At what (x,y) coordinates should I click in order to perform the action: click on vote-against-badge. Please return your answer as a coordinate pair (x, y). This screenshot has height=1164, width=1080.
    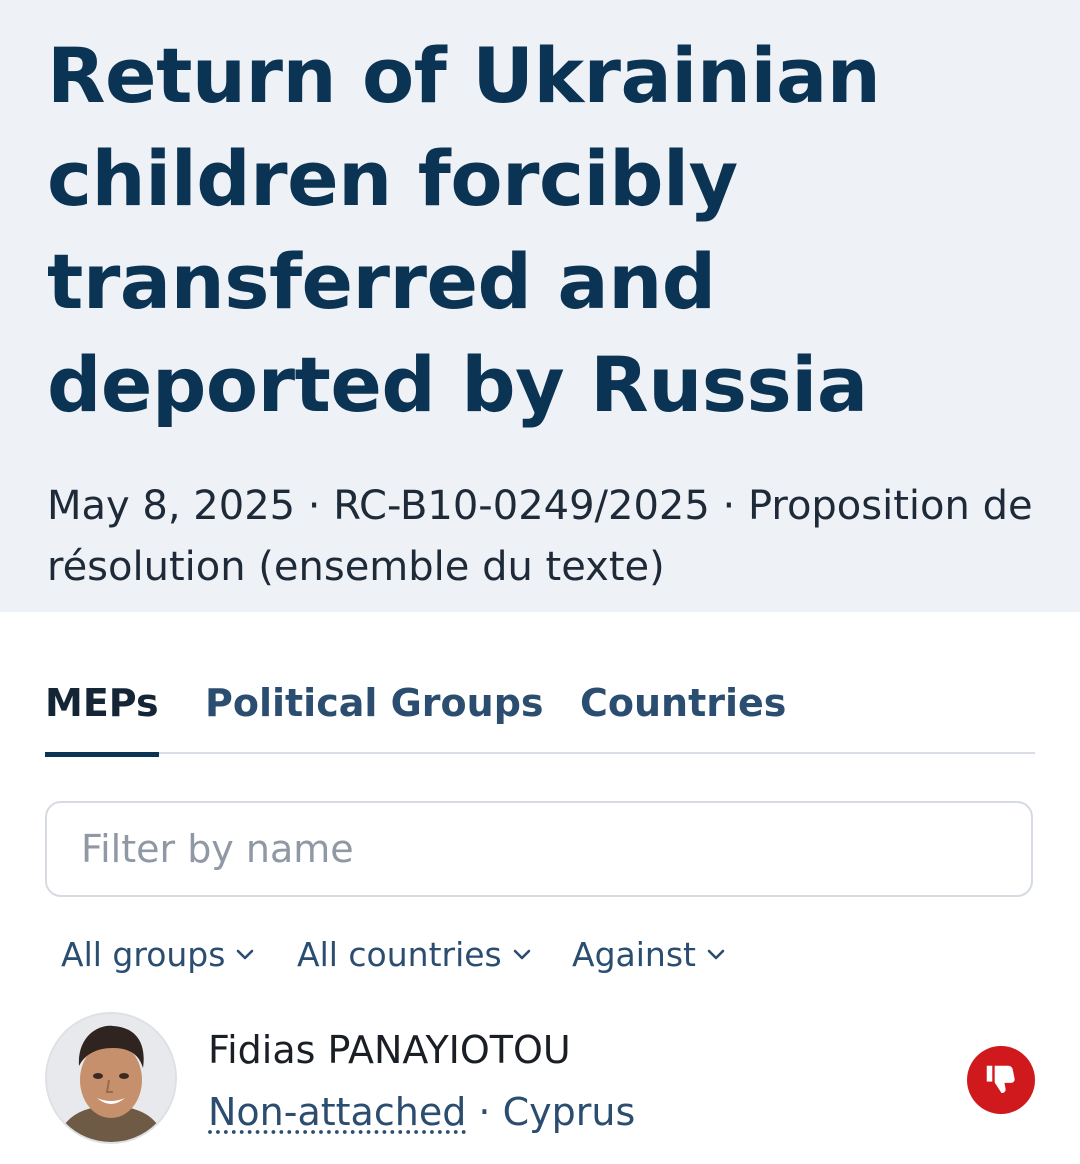
    Looking at the image, I should click on (1001, 1080).